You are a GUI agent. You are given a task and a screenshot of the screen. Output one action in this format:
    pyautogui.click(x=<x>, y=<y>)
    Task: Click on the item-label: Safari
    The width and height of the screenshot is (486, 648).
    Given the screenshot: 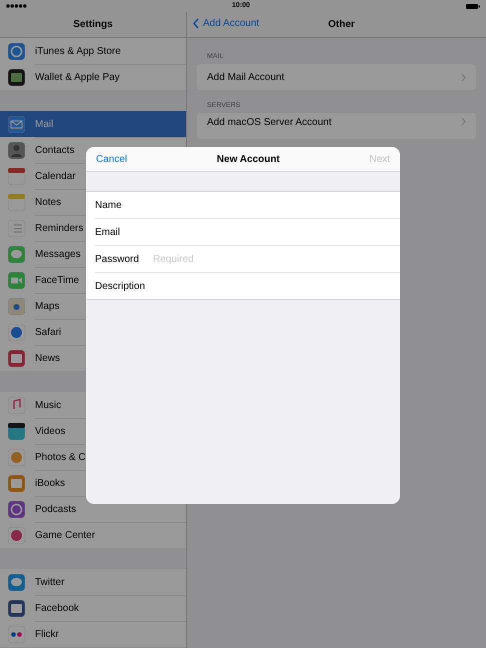 What is the action you would take?
    pyautogui.click(x=48, y=332)
    